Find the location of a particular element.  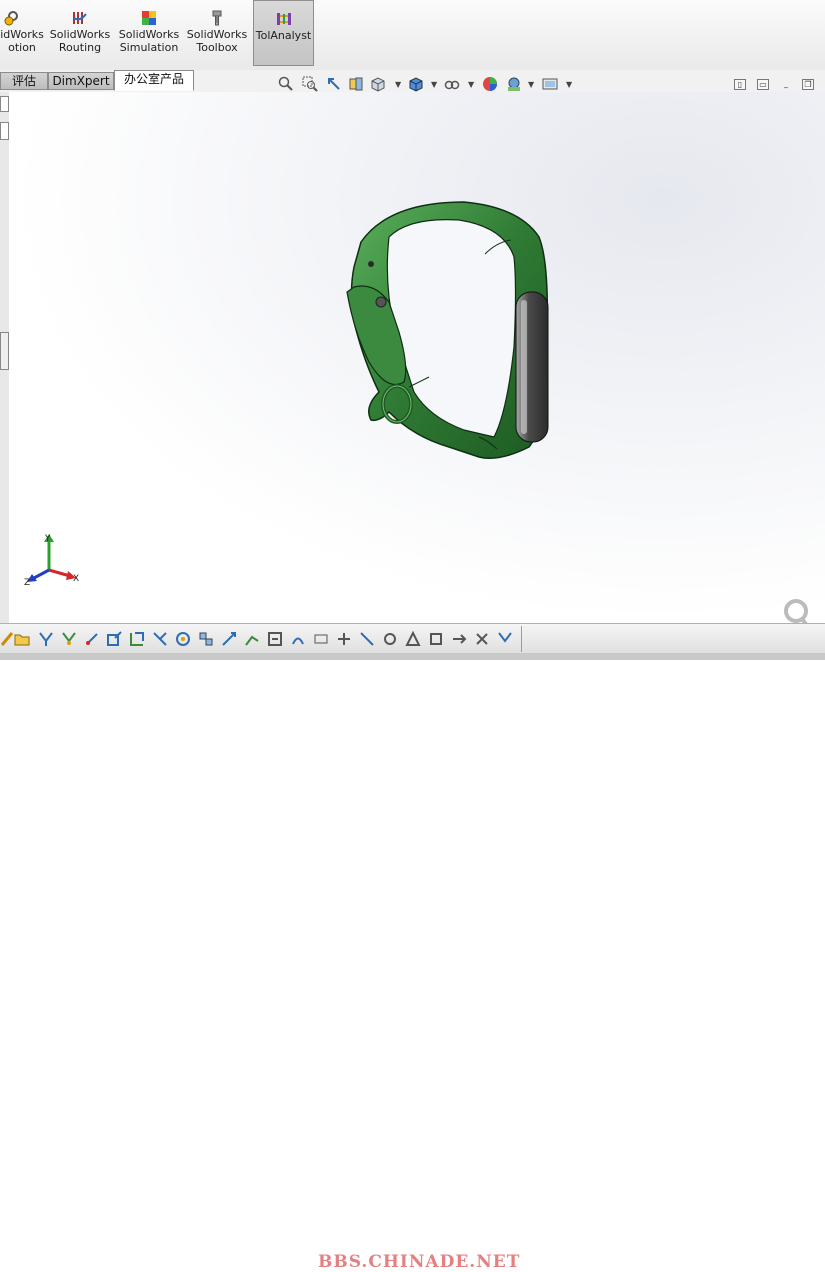

edit-appearance-icon is located at coordinates (490, 84).